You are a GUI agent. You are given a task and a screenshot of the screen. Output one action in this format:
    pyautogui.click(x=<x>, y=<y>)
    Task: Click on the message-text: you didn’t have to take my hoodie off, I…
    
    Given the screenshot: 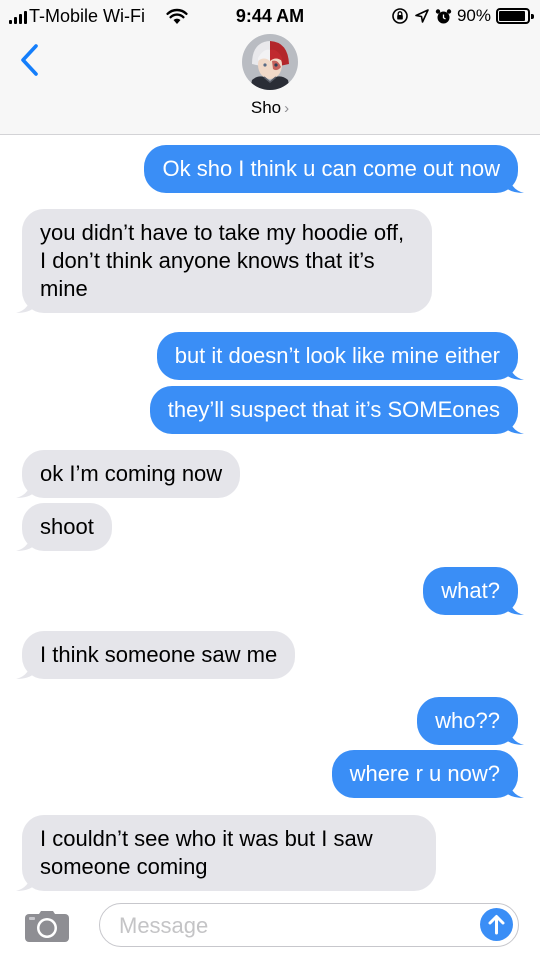 What is the action you would take?
    pyautogui.click(x=222, y=260)
    